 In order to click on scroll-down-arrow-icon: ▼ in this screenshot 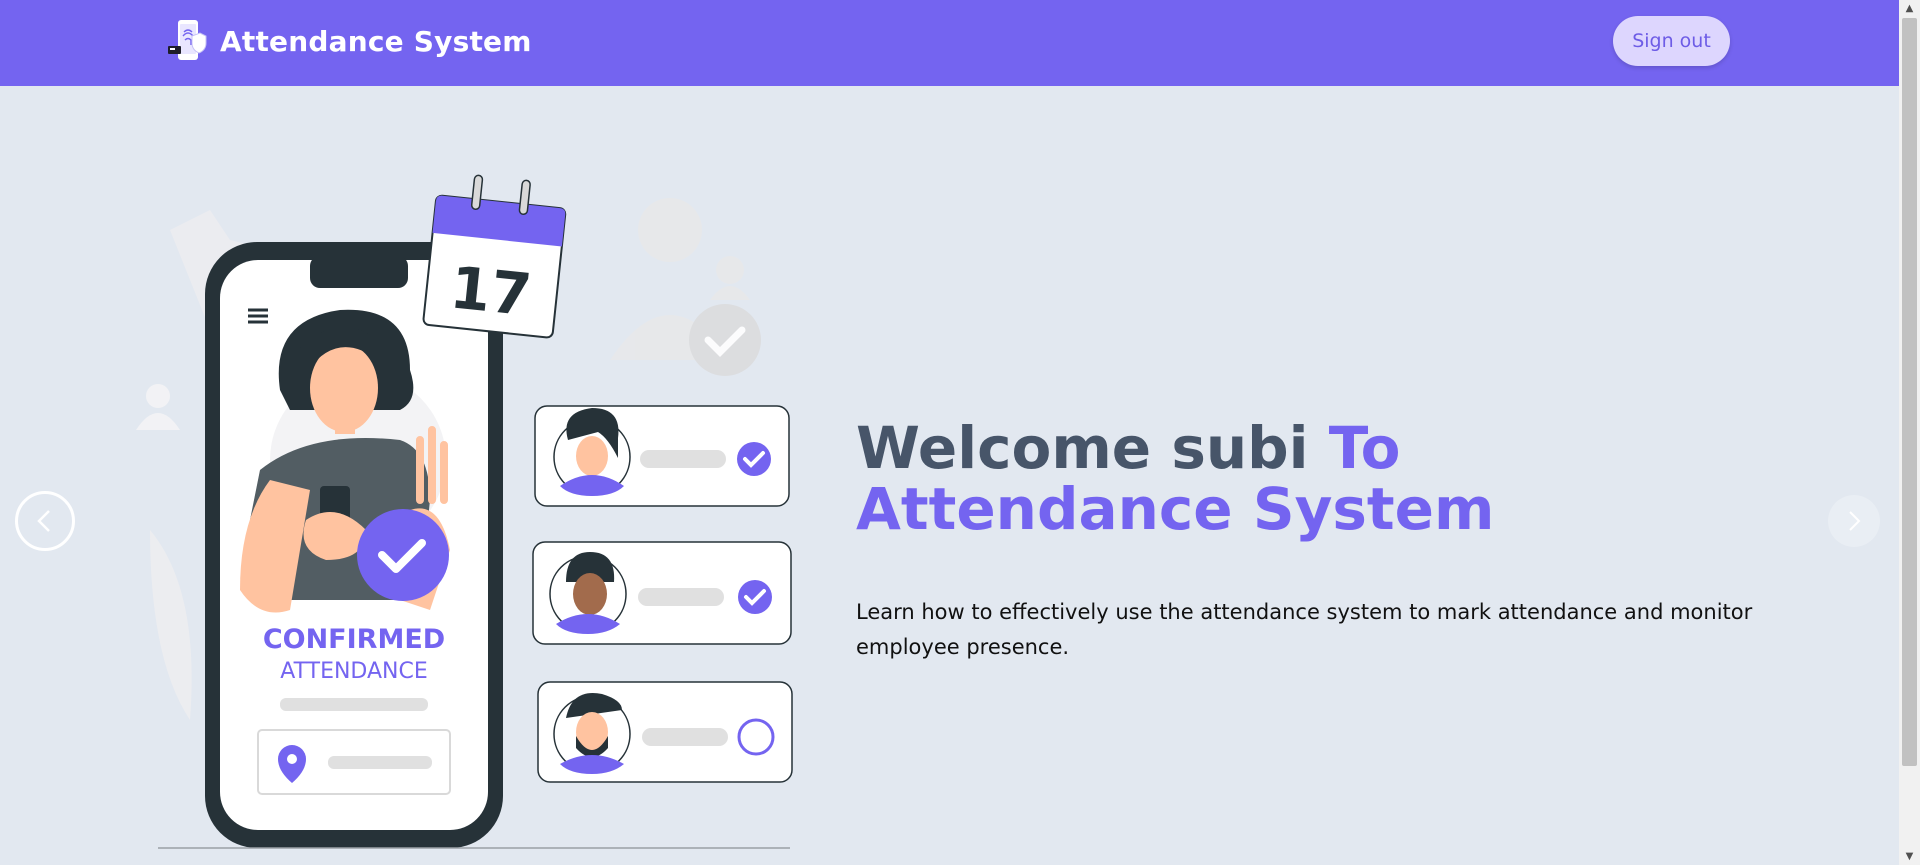, I will do `click(1909, 856)`.